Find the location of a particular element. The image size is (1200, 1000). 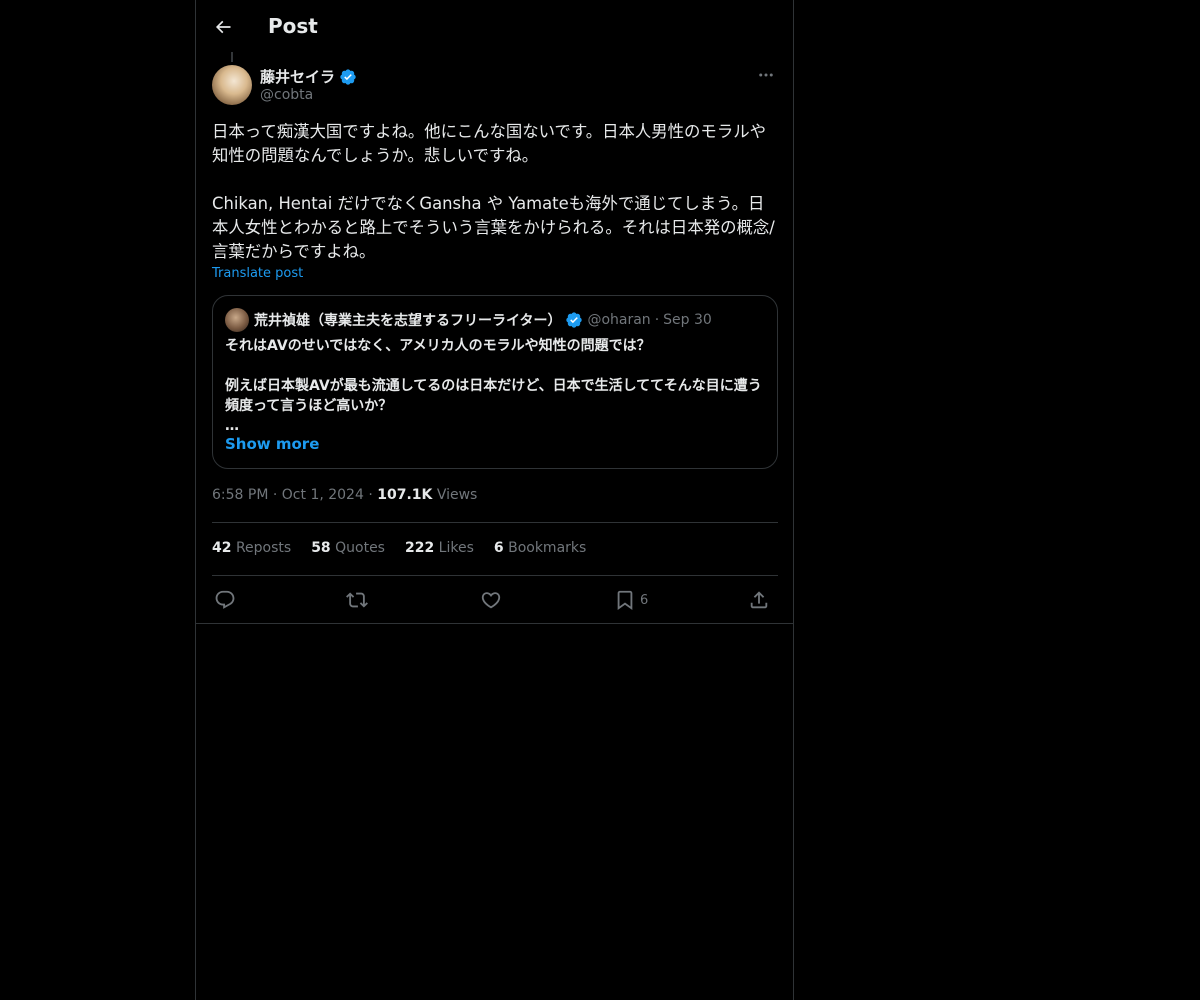

share-icon is located at coordinates (759, 600).